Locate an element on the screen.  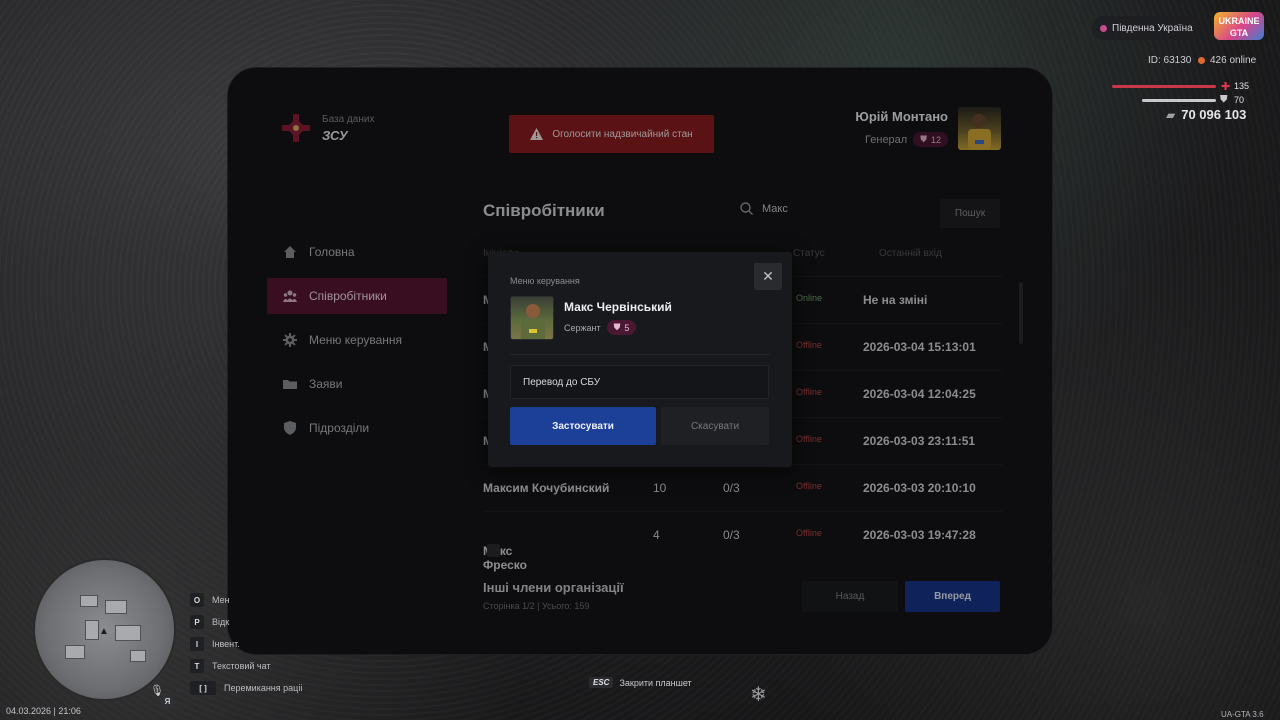
health-icon: ✚ is located at coordinates (1226, 87).